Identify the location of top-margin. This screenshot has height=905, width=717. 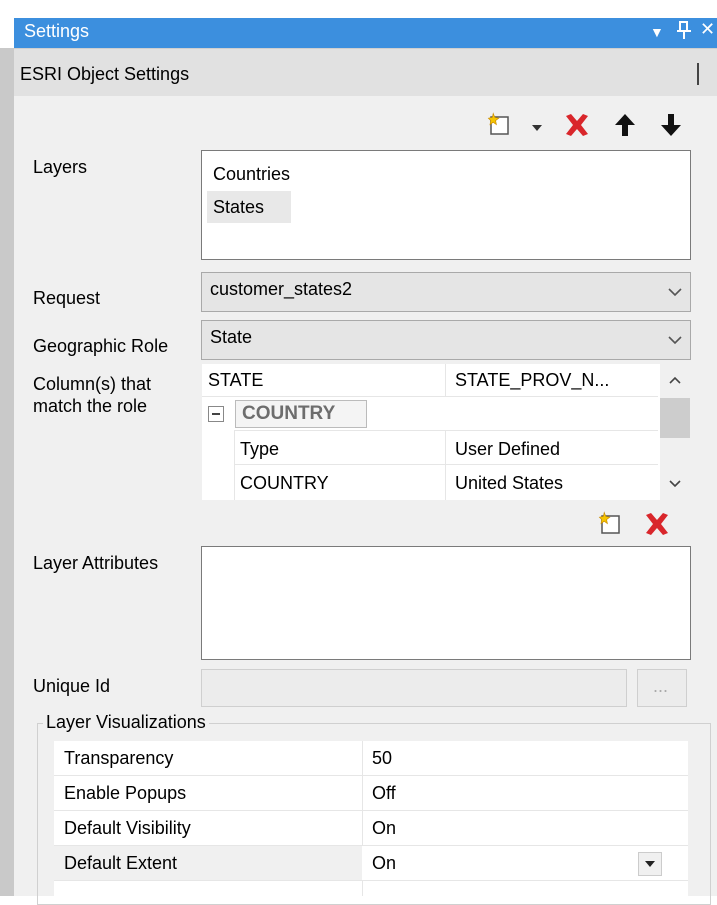
(358, 9).